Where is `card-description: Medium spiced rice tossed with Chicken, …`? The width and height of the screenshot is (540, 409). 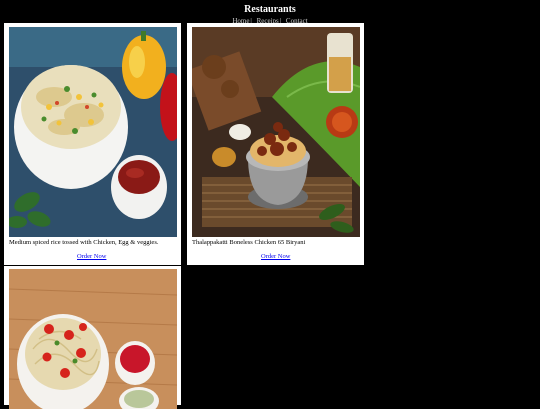
card-description: Medium spiced rice tossed with Chicken, … is located at coordinates (84, 242).